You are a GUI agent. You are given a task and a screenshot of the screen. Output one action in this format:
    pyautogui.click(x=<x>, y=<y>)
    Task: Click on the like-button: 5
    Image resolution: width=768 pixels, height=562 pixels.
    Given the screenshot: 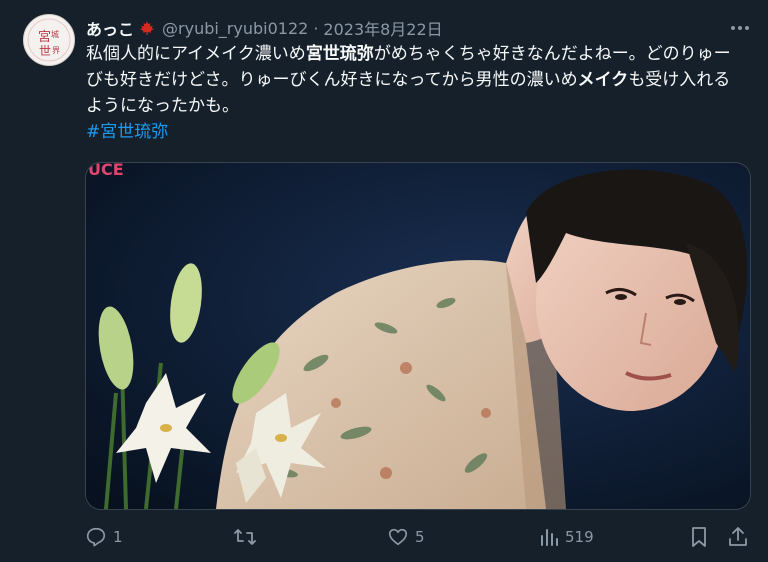 What is the action you would take?
    pyautogui.click(x=406, y=537)
    